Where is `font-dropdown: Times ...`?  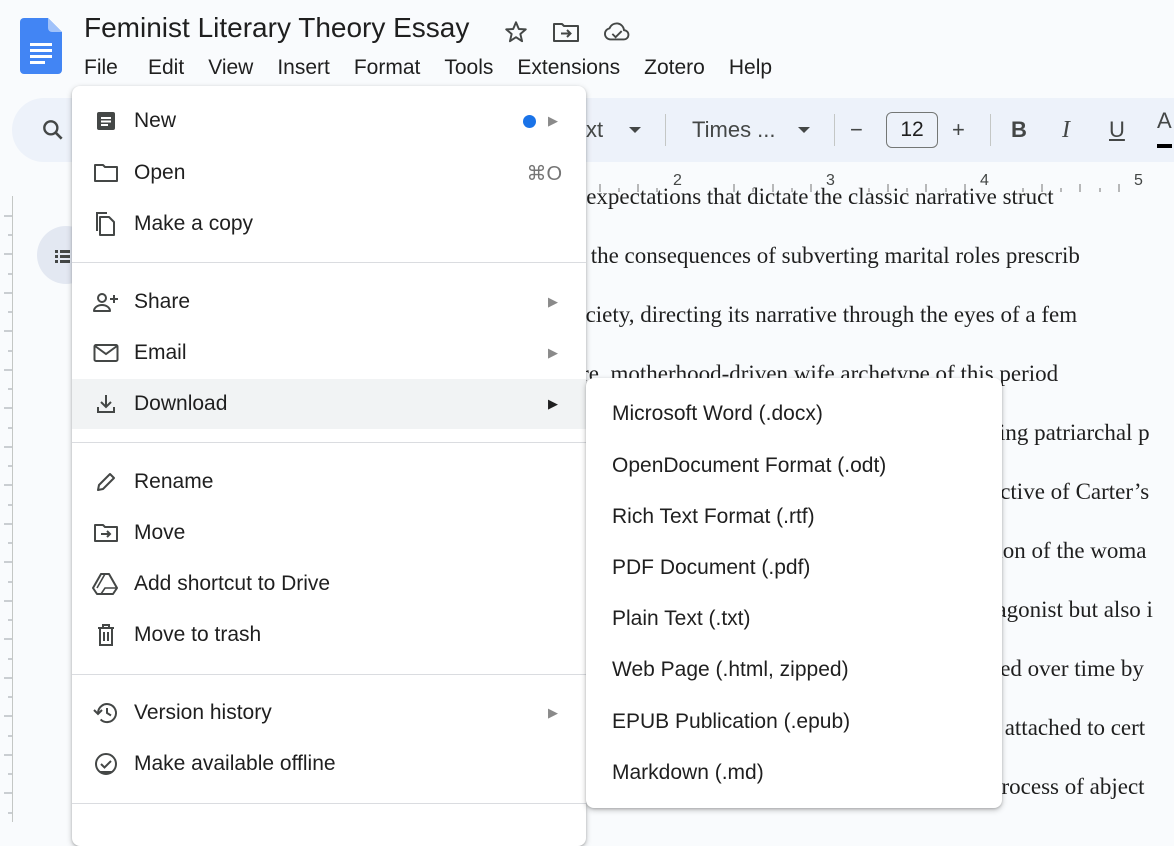
font-dropdown: Times ... is located at coordinates (734, 130).